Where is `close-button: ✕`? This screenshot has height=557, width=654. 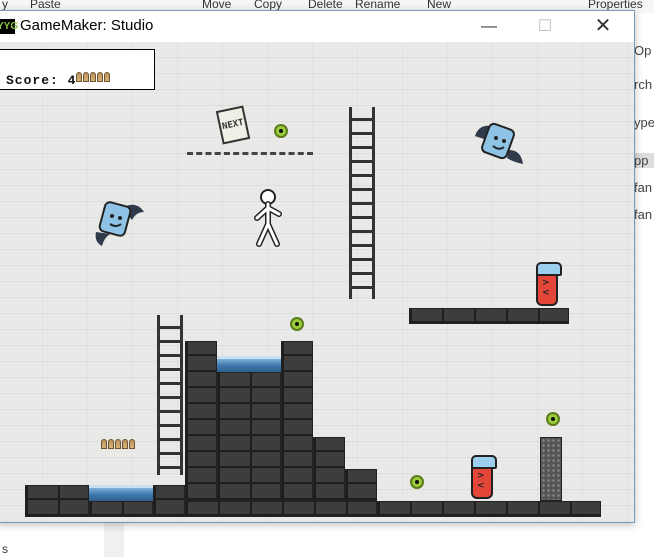 close-button: ✕ is located at coordinates (603, 26).